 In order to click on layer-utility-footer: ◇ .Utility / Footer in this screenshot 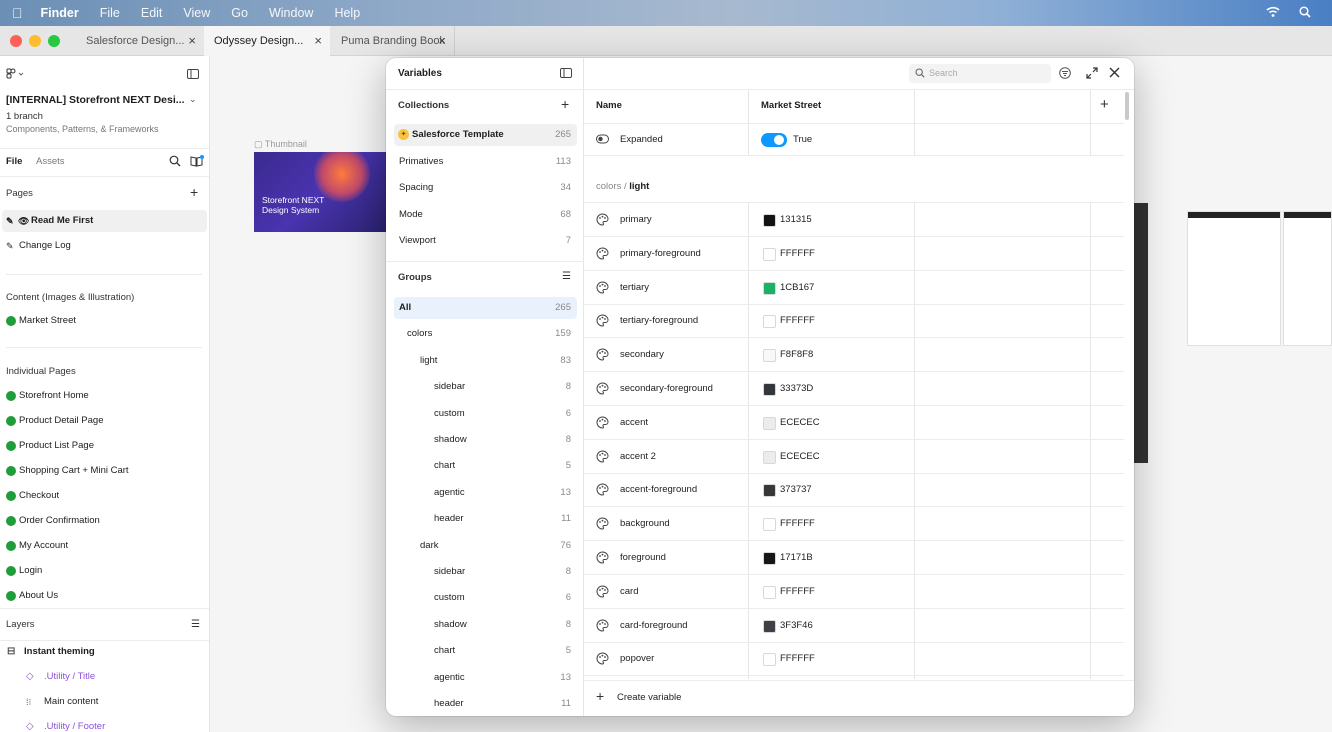, I will do `click(104, 724)`.